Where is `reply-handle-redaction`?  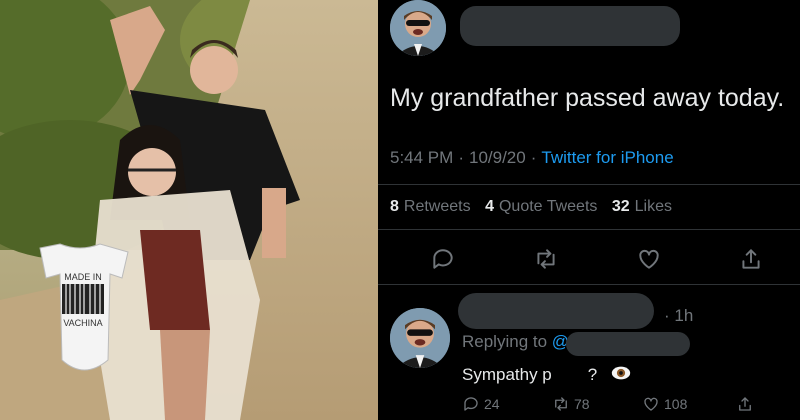 reply-handle-redaction is located at coordinates (628, 344).